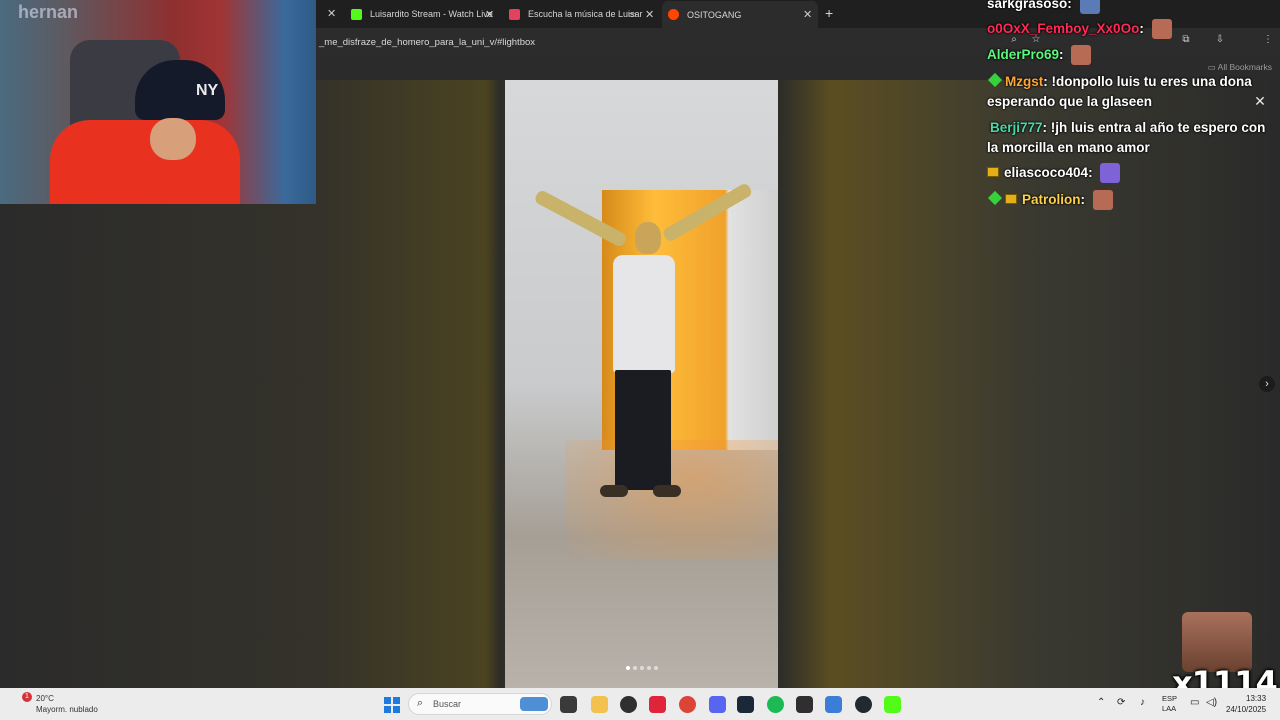 This screenshot has height=720, width=1280. I want to click on language-indicator: ESP LAA, so click(1169, 704).